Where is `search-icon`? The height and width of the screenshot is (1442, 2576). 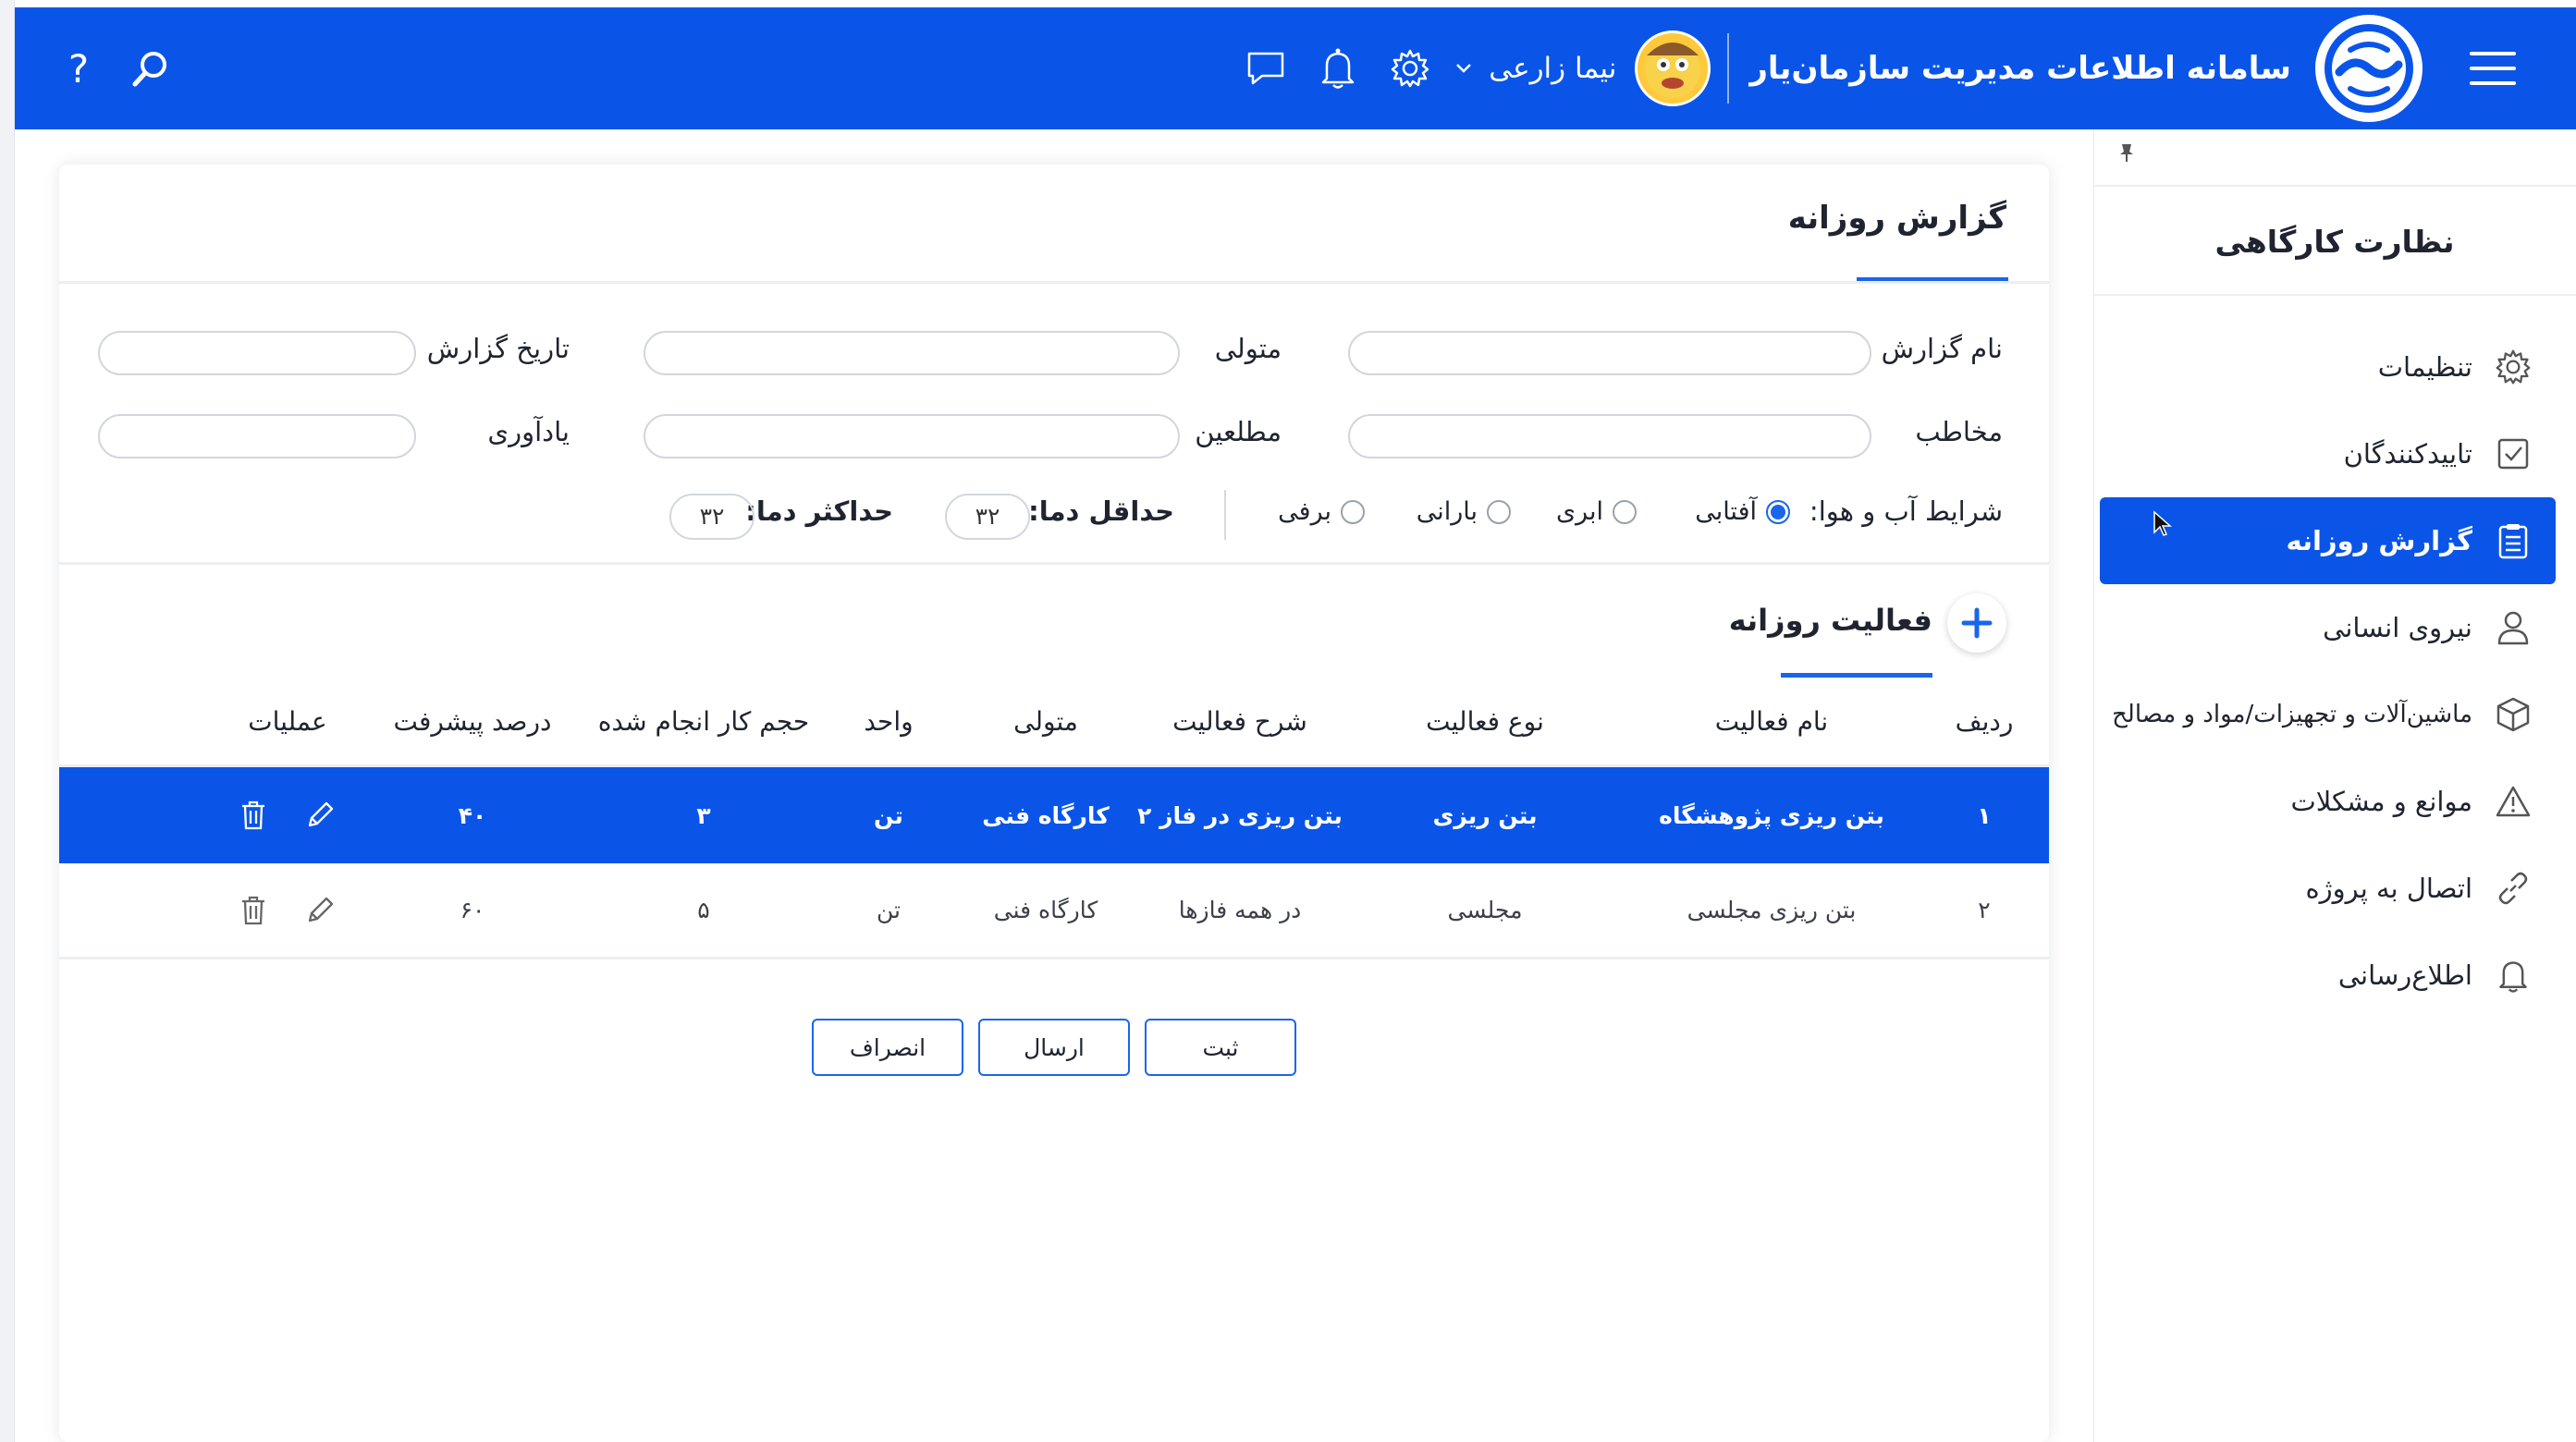 search-icon is located at coordinates (149, 69).